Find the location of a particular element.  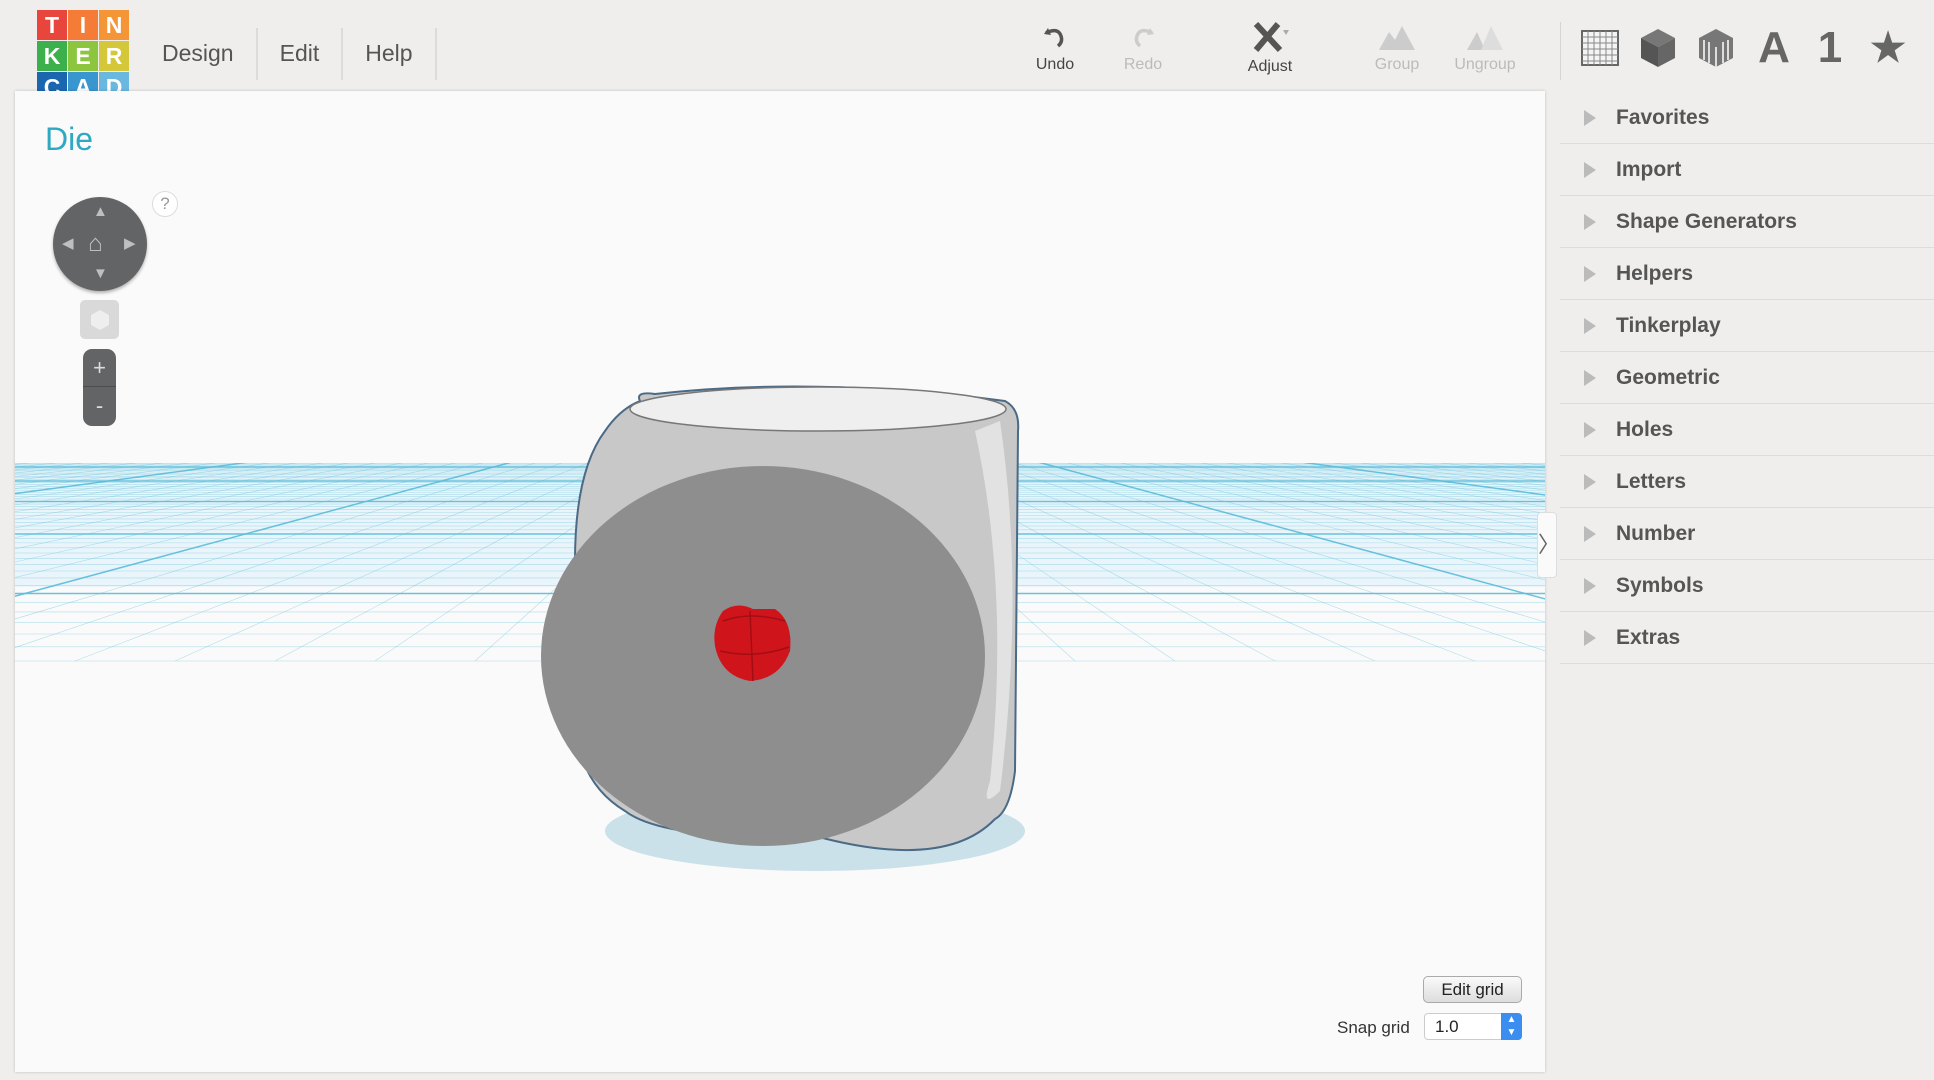

die-shape is located at coordinates (783, 628).